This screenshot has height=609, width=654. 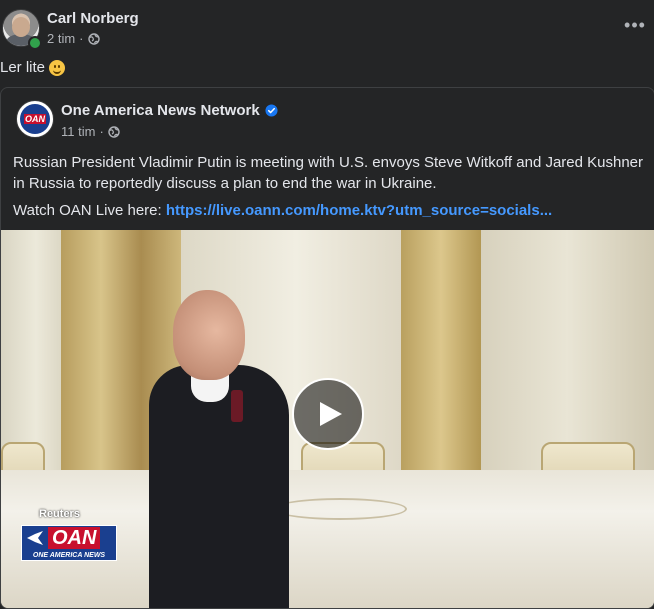 I want to click on wall-right, so click(x=567, y=350).